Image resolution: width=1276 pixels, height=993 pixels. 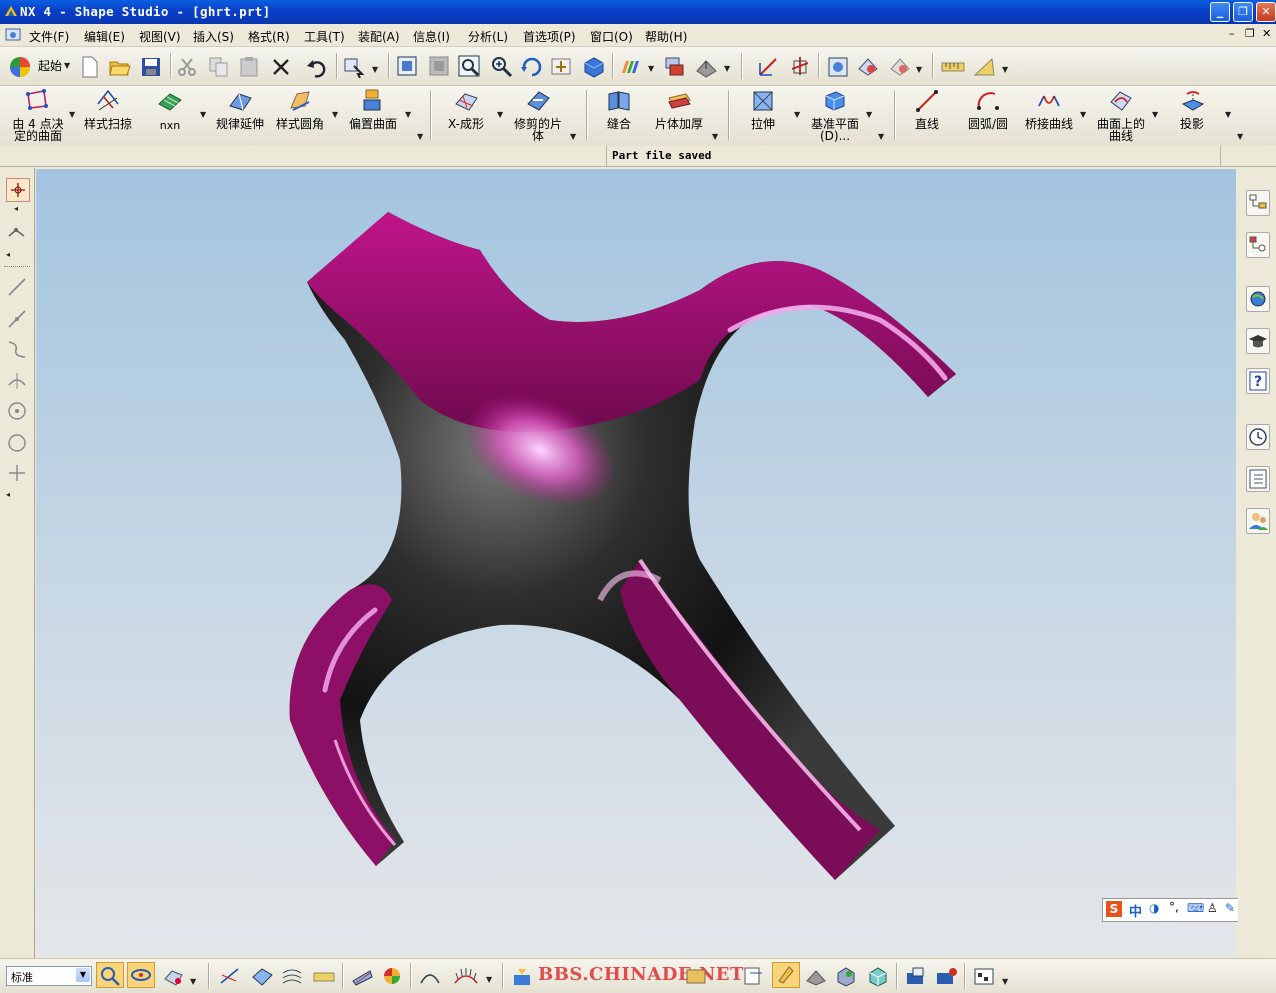 What do you see at coordinates (1258, 479) in the screenshot?
I see `reuse-library-icon` at bounding box center [1258, 479].